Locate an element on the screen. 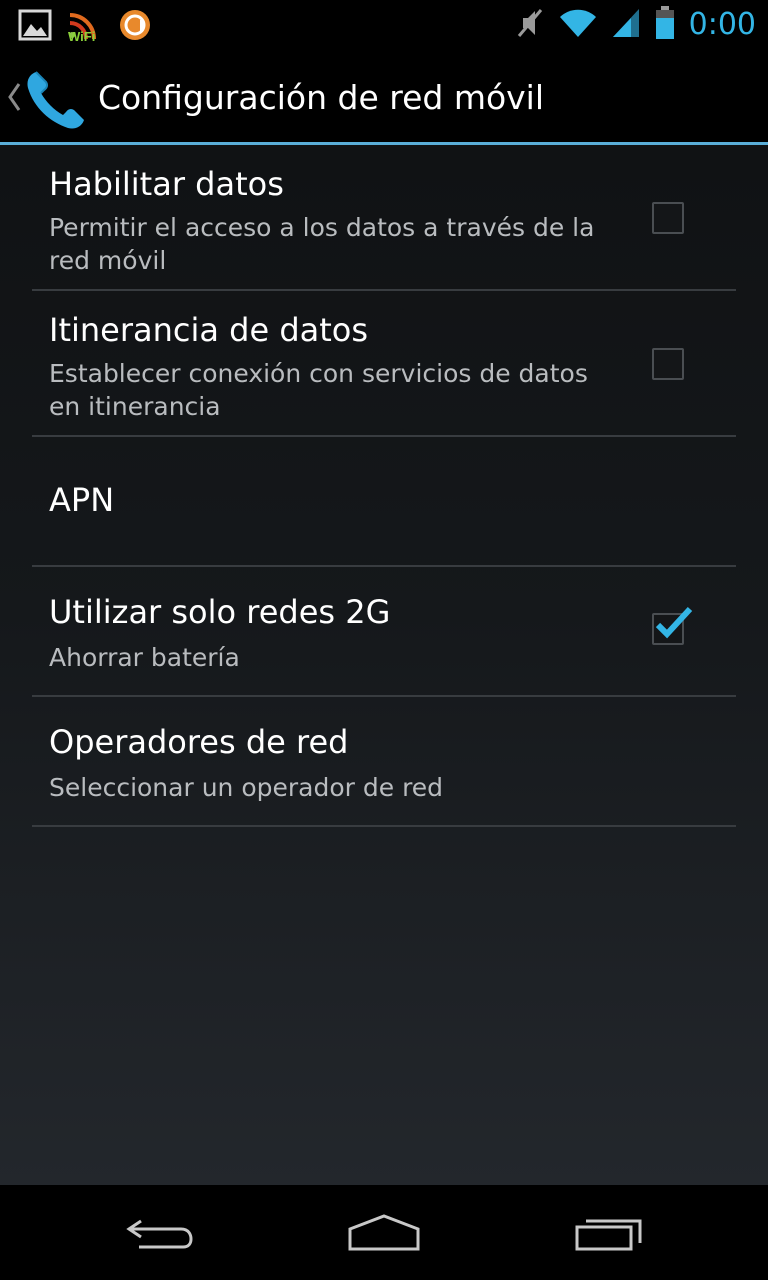  home-button is located at coordinates (384, 1232).